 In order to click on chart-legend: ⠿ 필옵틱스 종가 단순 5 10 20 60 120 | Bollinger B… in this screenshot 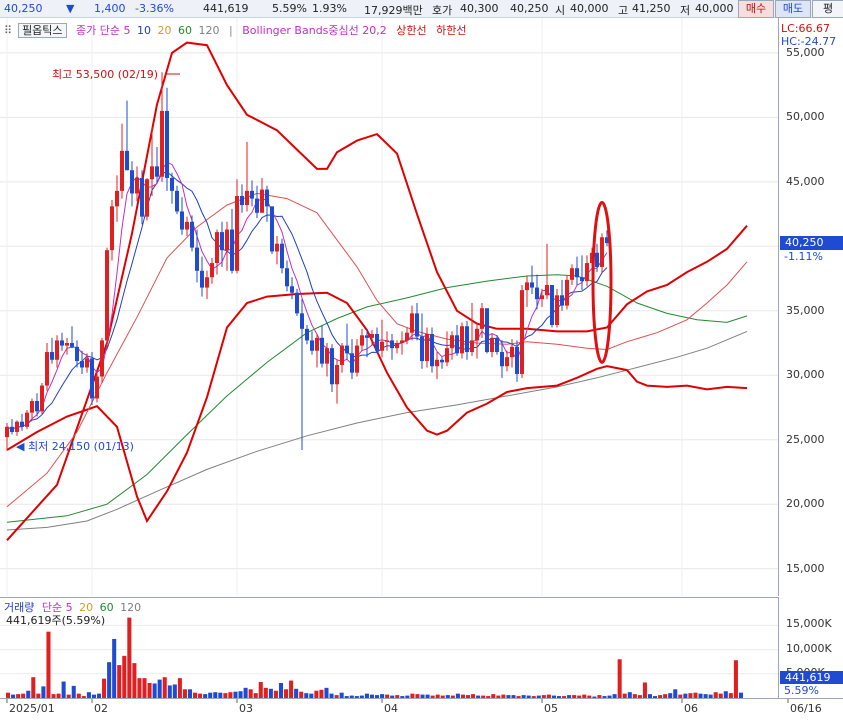, I will do `click(238, 30)`.